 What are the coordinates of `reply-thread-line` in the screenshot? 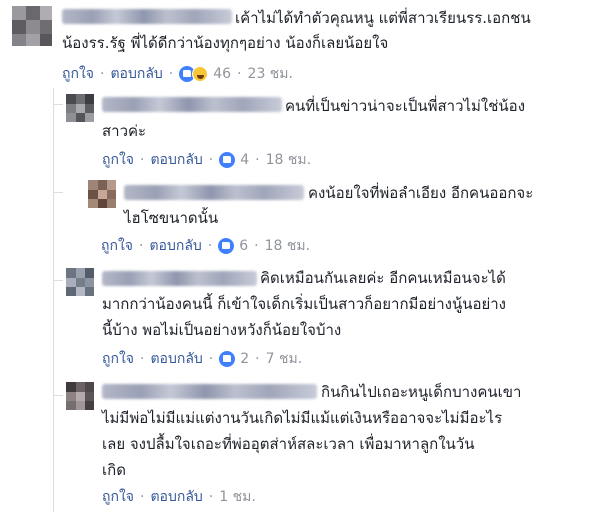 It's located at (53, 300).